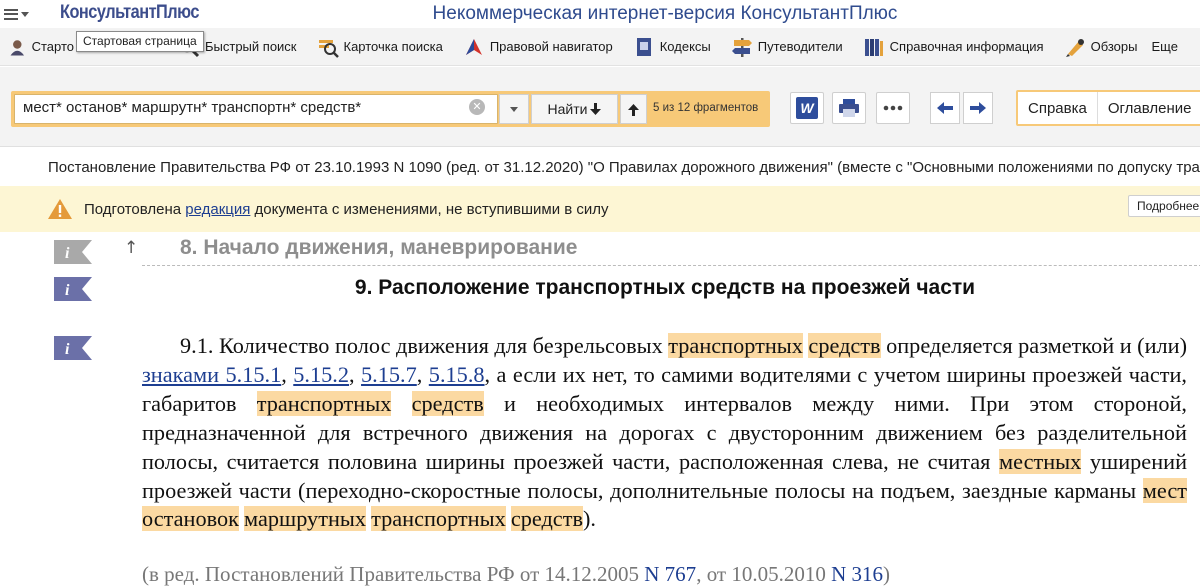  Describe the element at coordinates (60, 209) in the screenshot. I see `warning-icon` at that location.